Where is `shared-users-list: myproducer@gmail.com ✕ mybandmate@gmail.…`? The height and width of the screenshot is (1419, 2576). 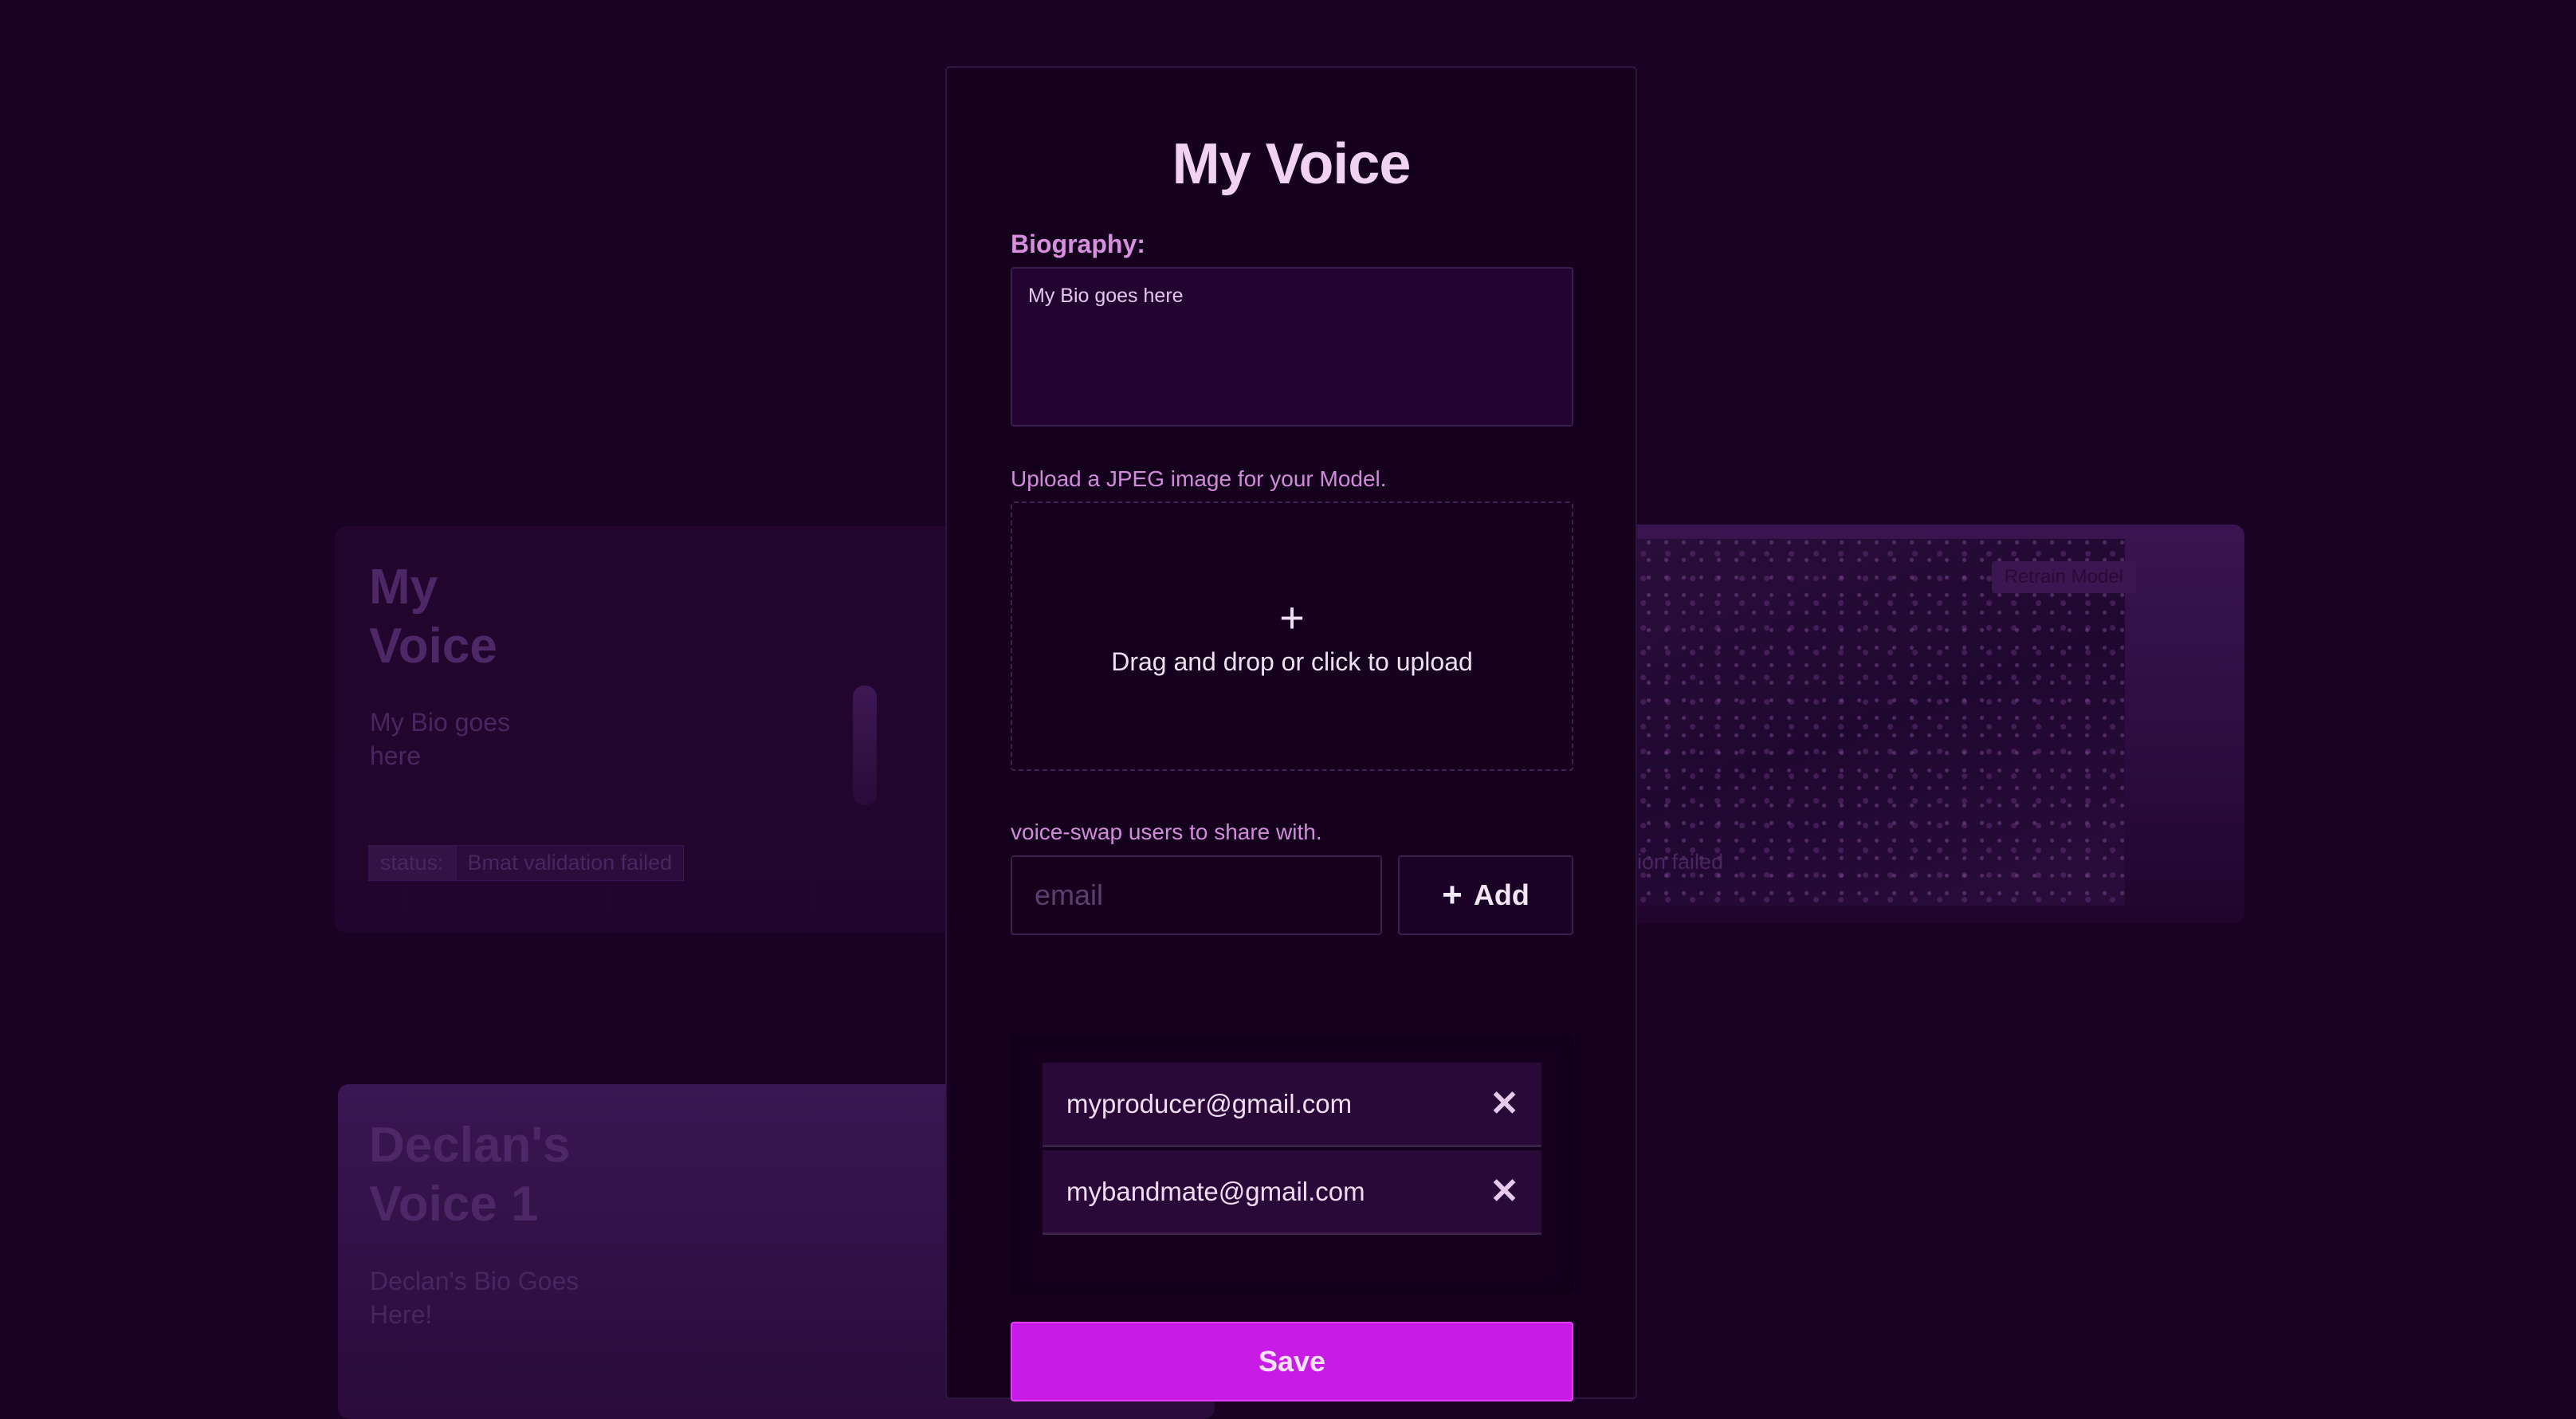 shared-users-list: myproducer@gmail.com ✕ mybandmate@gmail.… is located at coordinates (1292, 1165).